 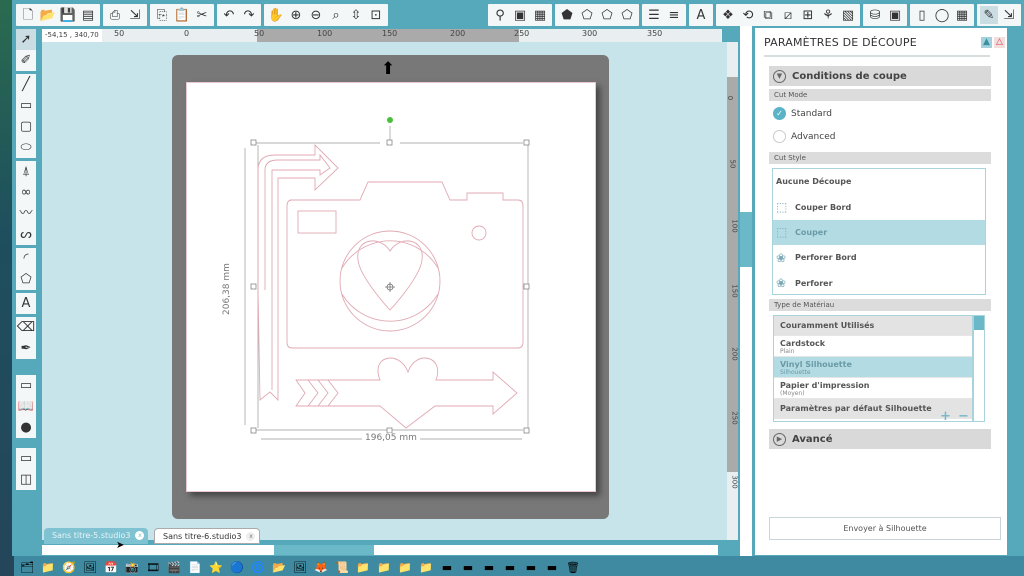 I want to click on add-material-button: +, so click(x=945, y=416).